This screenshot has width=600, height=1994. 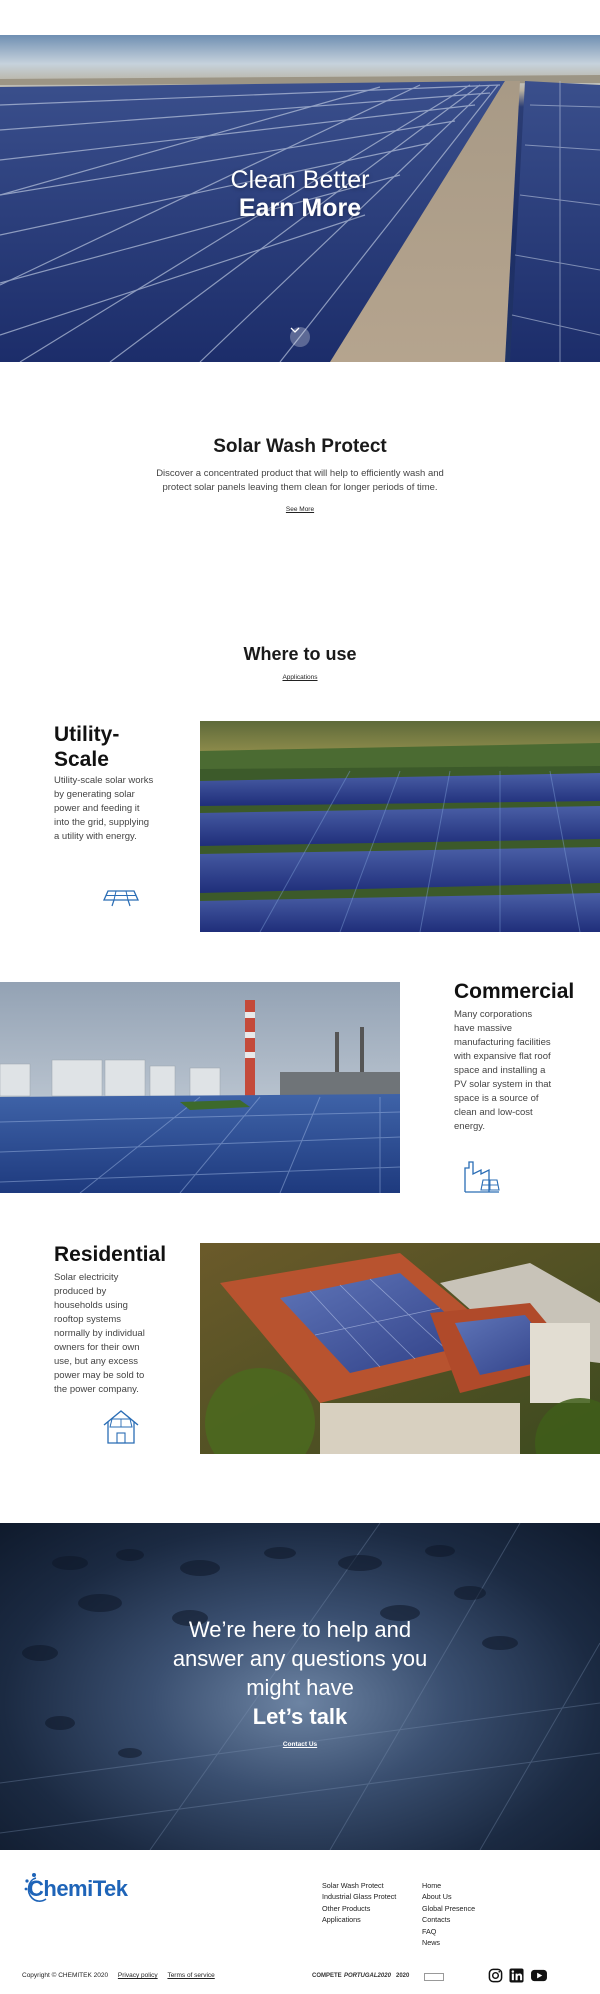 I want to click on utility-scale-image, so click(x=400, y=826).